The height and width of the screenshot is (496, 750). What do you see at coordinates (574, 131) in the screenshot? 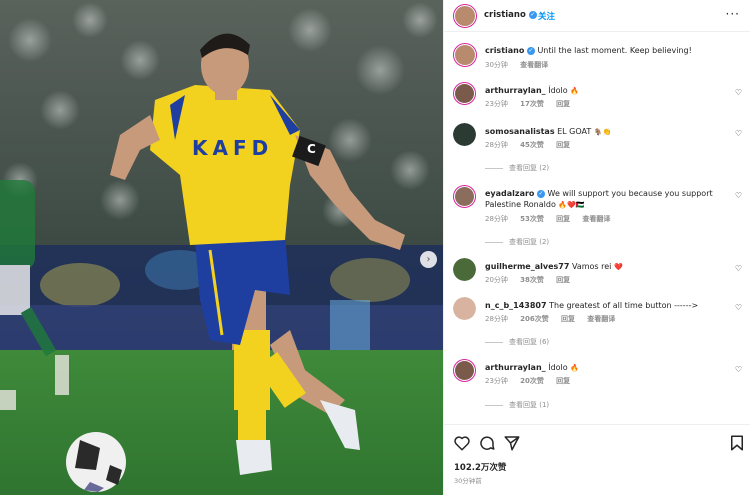
I see `comment-text: EL GOAT` at bounding box center [574, 131].